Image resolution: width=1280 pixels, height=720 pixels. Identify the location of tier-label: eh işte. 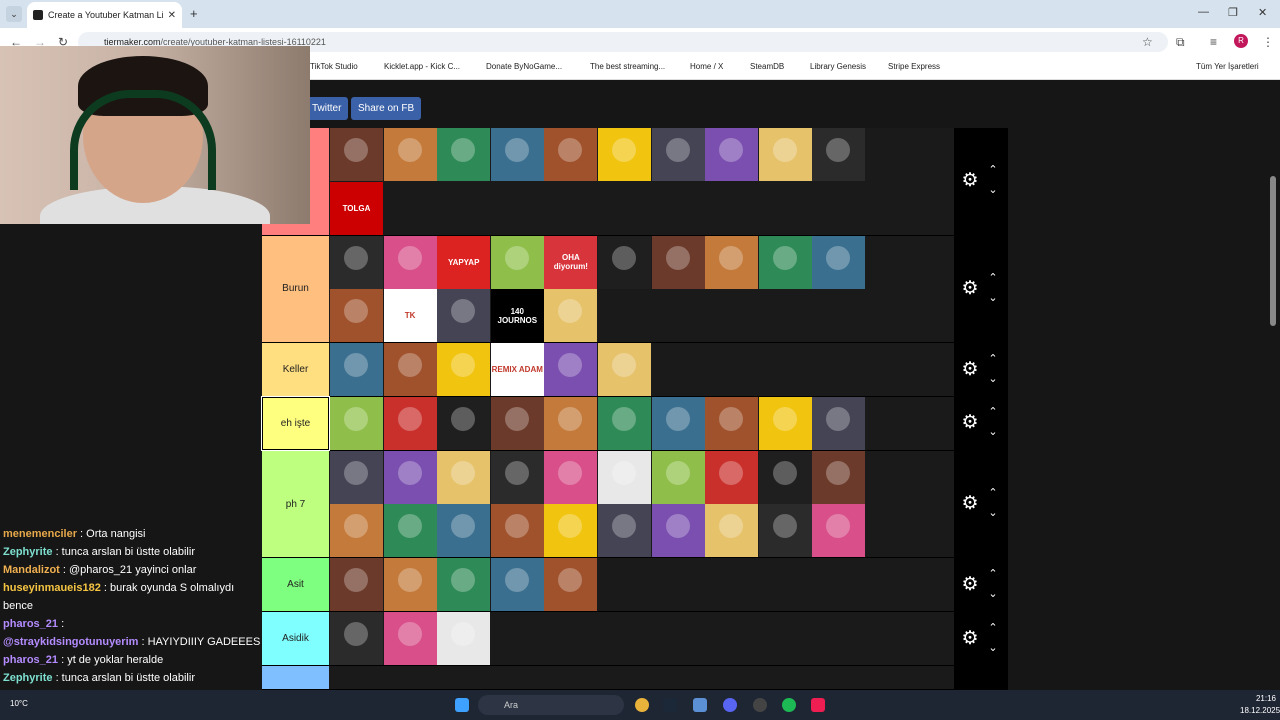
(295, 423).